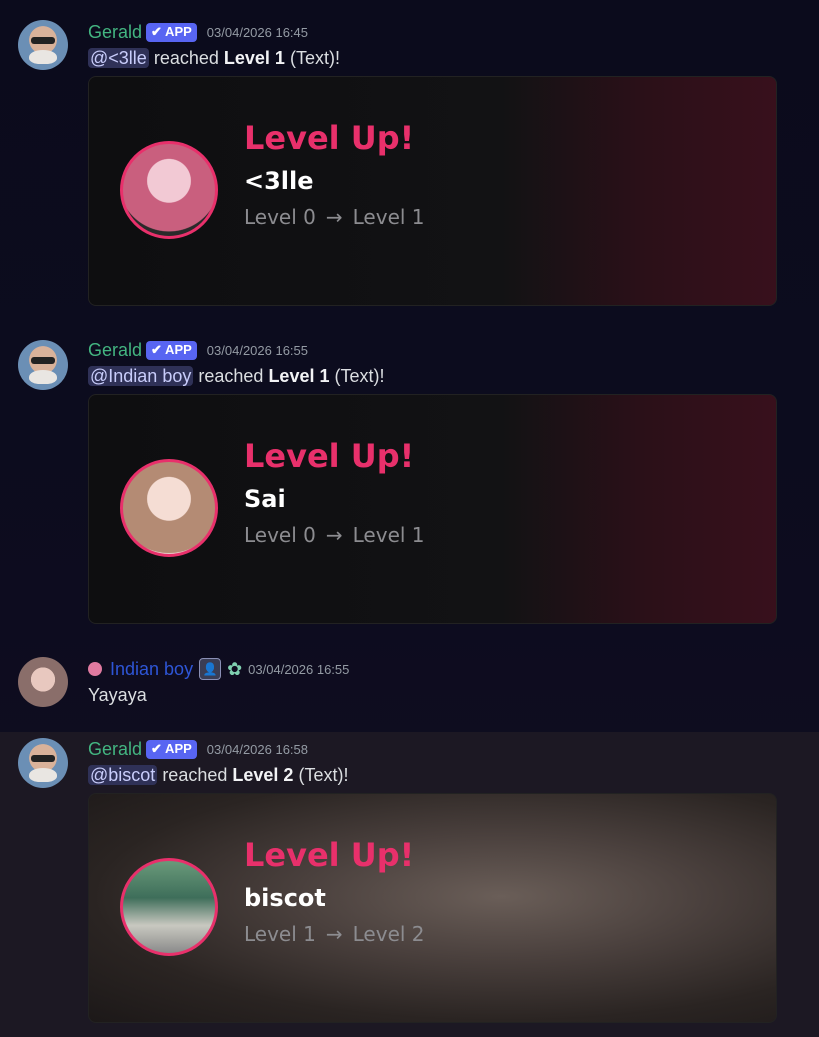 Image resolution: width=819 pixels, height=1037 pixels. What do you see at coordinates (279, 181) in the screenshot?
I see `card-username: <3lle` at bounding box center [279, 181].